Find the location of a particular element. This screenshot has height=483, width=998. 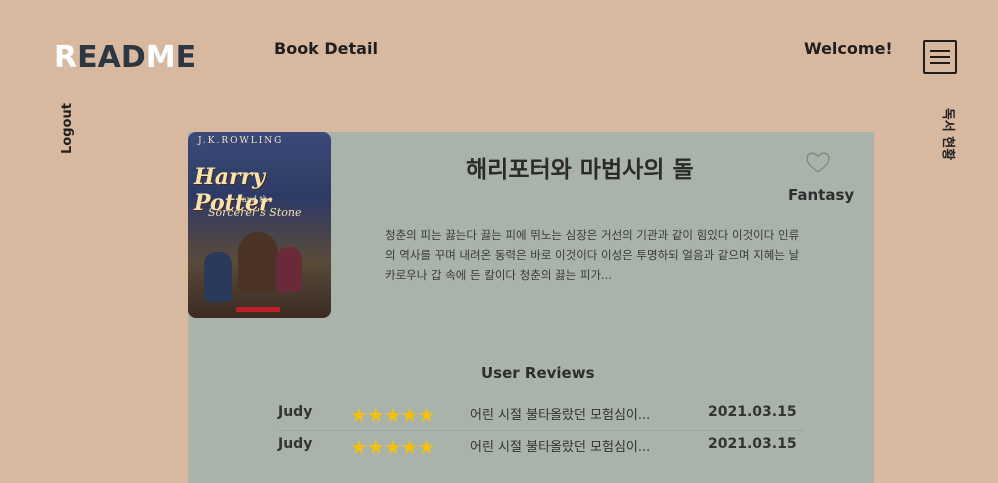

cover-author: J.K.ROWLING is located at coordinates (241, 141).